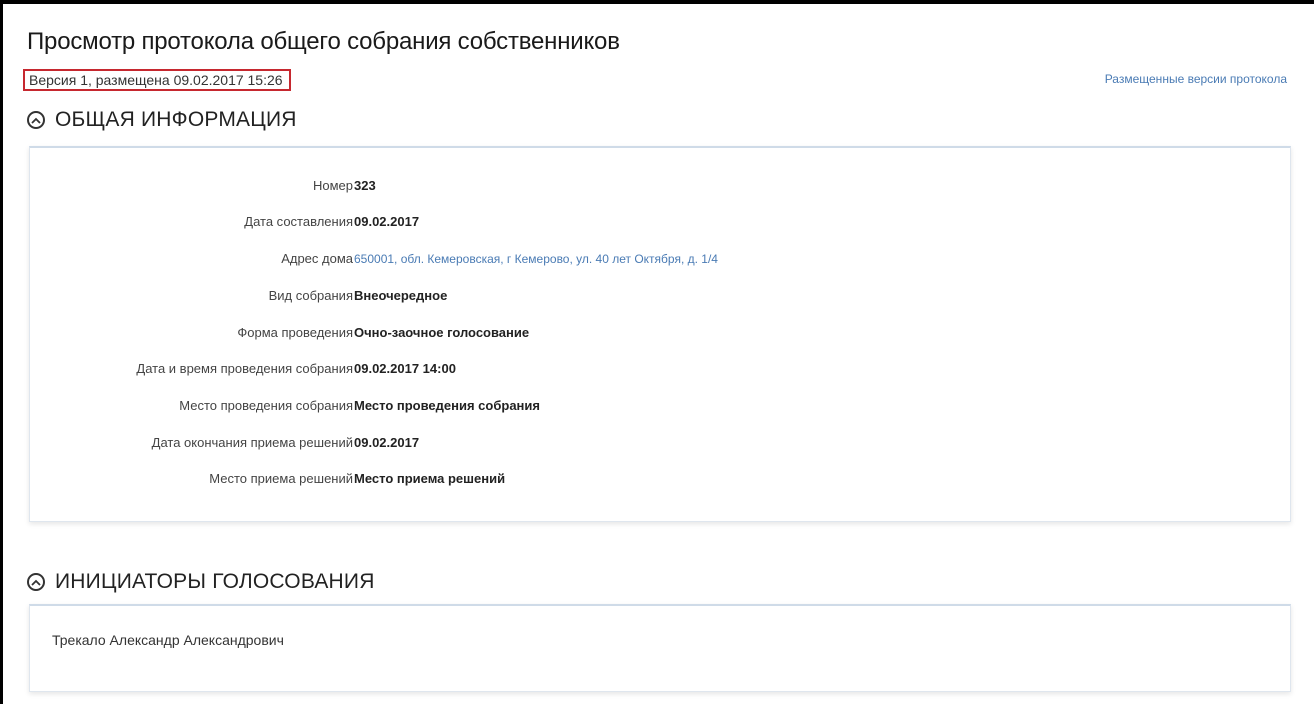  What do you see at coordinates (660, 296) in the screenshot?
I see `info-row-meeting-type: Вид собрания Внеочередное` at bounding box center [660, 296].